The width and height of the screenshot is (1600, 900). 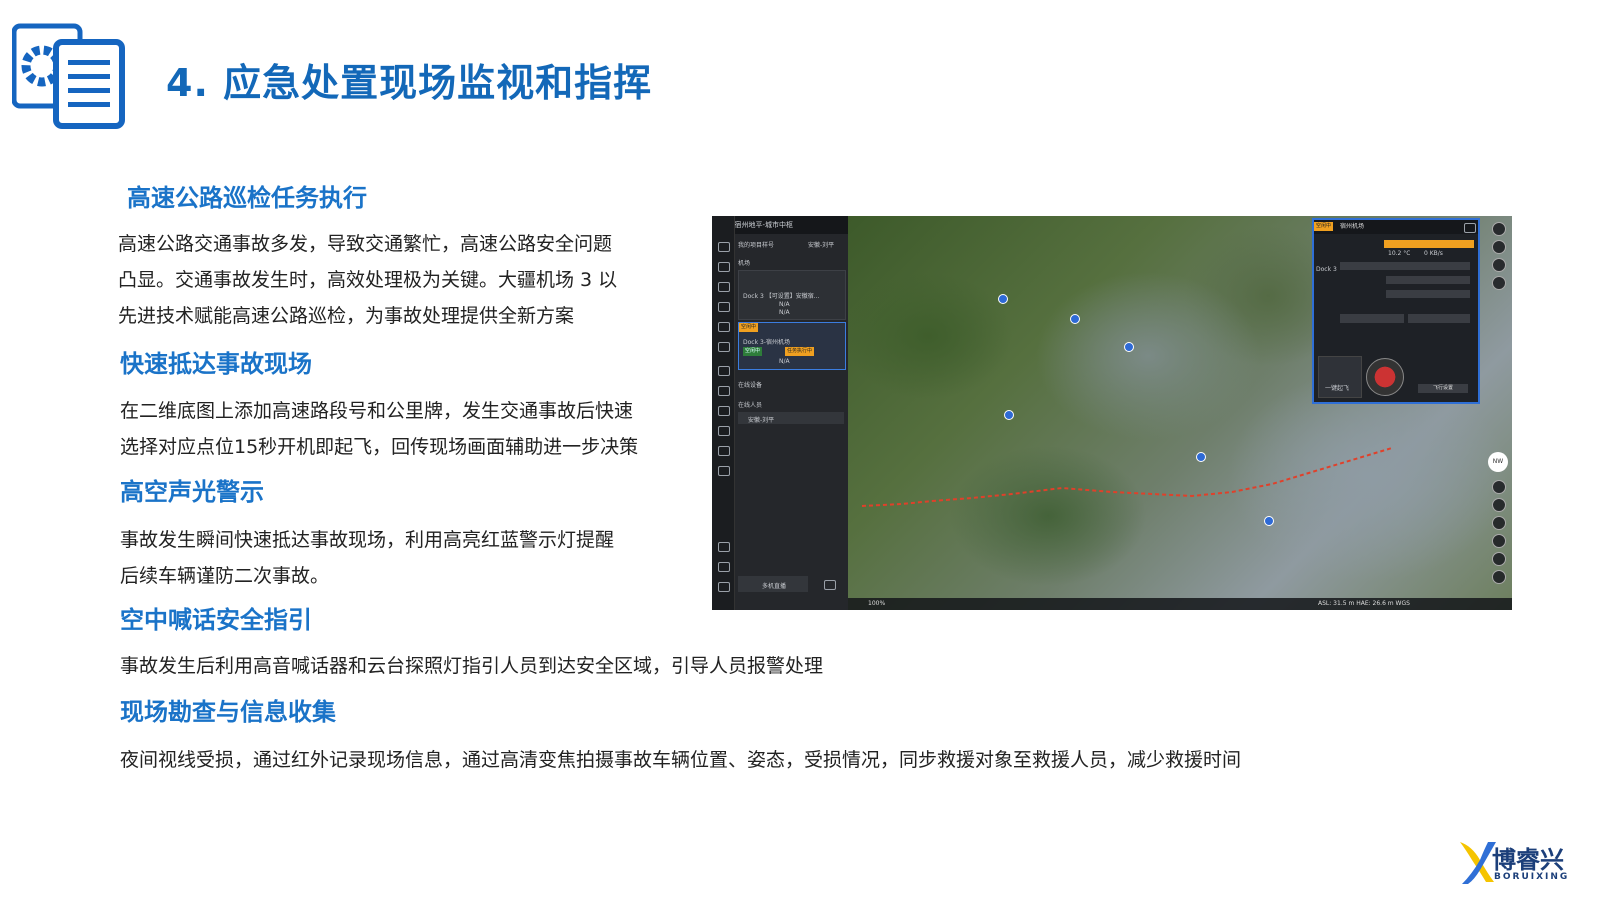 I want to click on drone-control-panel: 宿州机场 空闲中 Dock 3 10.2 °C 0 KB/s 一键起飞 飞行设置, so click(x=1396, y=311).